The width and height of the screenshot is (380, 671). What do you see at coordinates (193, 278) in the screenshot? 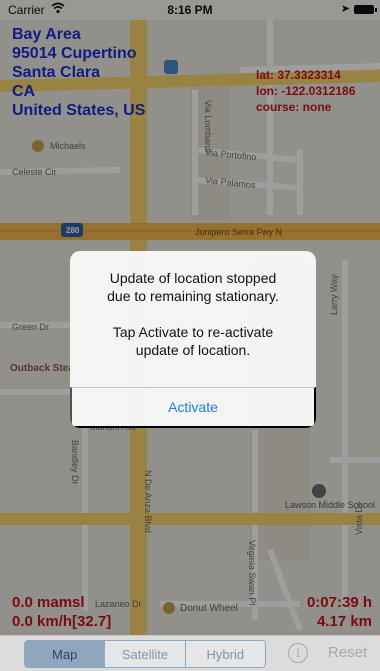
I see `alert-line-1: Update of location stopped` at bounding box center [193, 278].